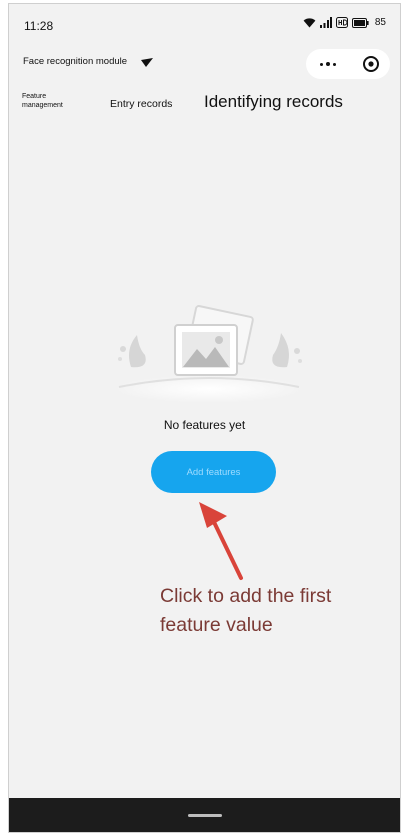  Describe the element at coordinates (325, 22) in the screenshot. I see `signal-icon` at that location.